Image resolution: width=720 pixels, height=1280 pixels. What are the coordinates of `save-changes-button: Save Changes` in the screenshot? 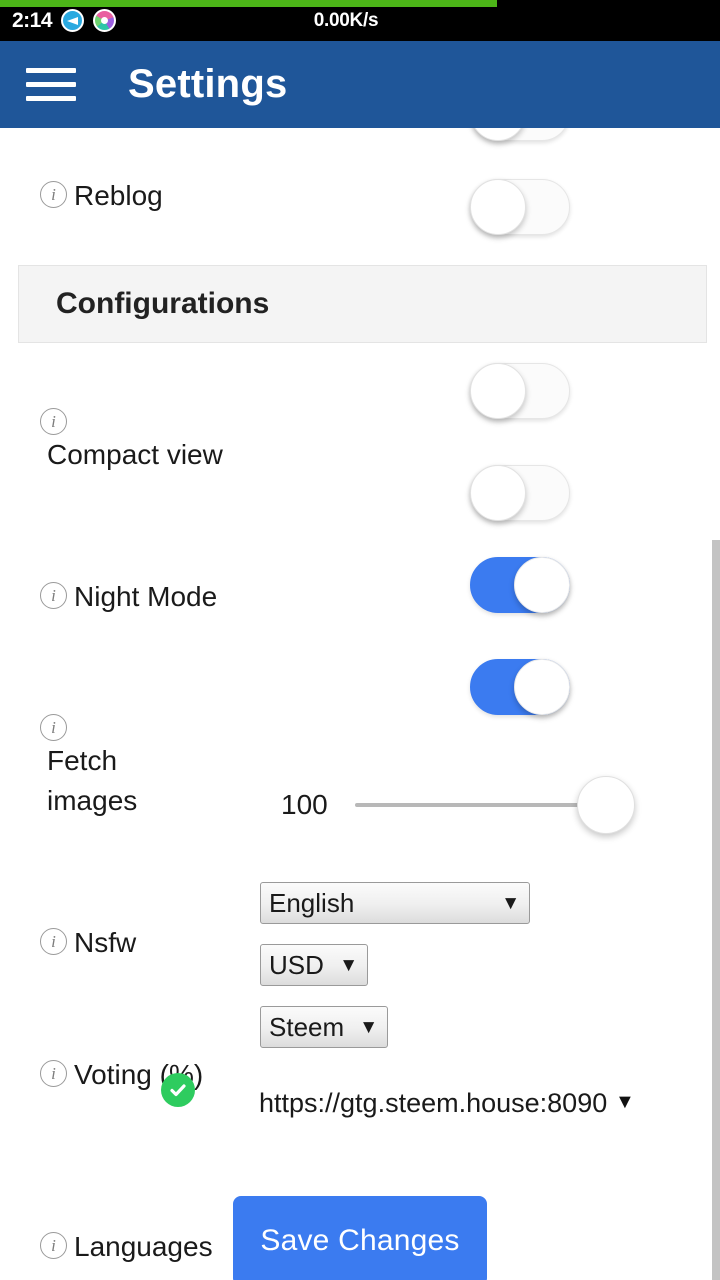 It's located at (360, 1238).